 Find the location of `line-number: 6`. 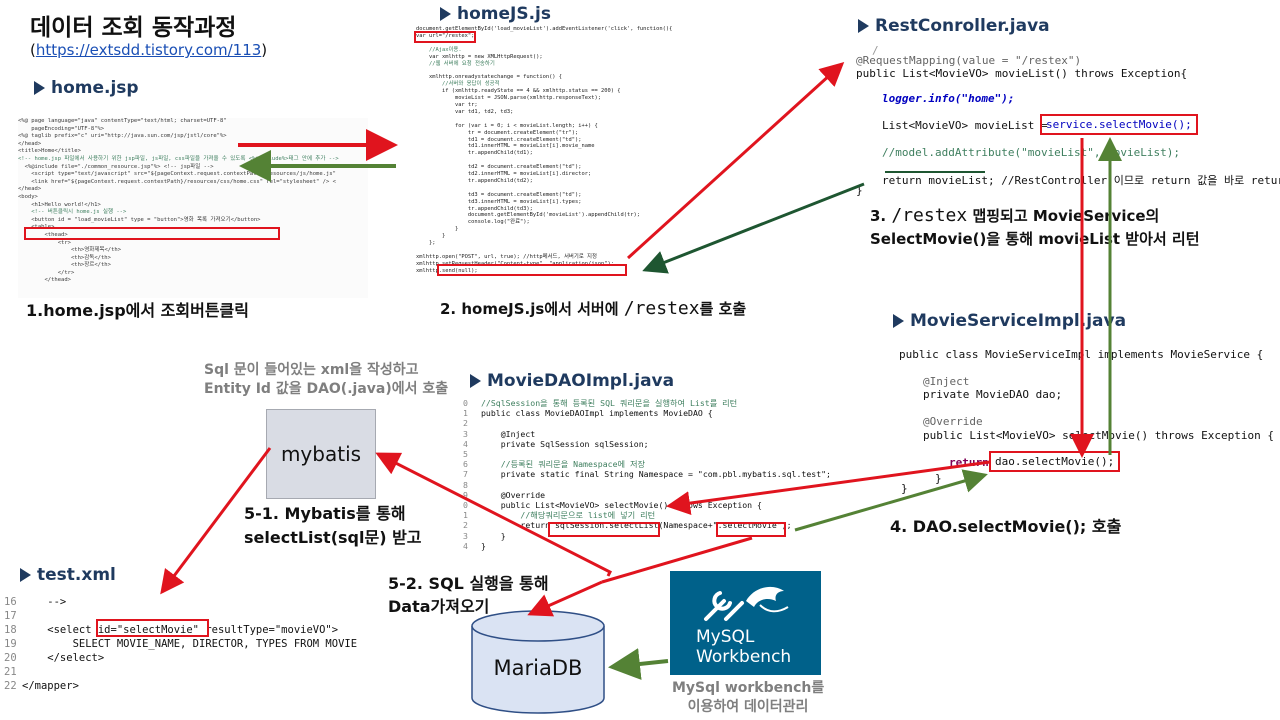

line-number: 6 is located at coordinates (465, 464).